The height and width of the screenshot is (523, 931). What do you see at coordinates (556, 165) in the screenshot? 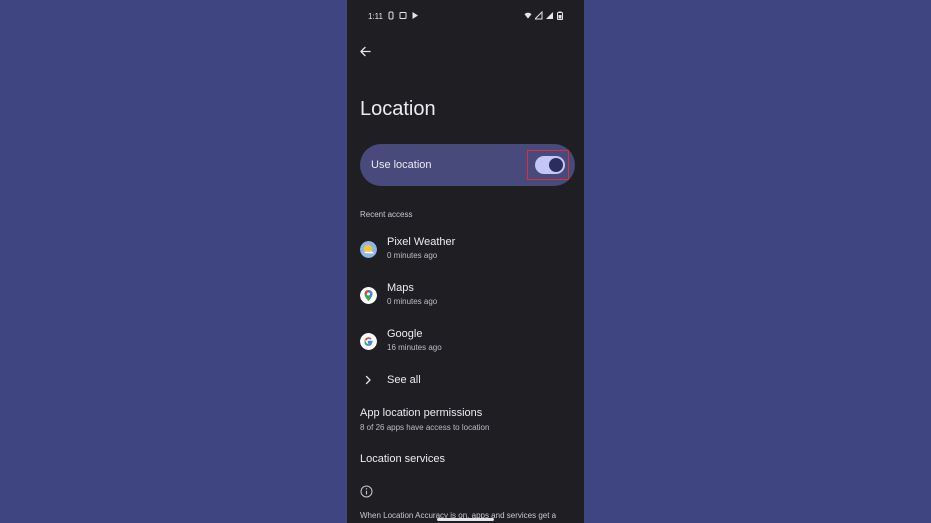
I see `toggle-knob` at bounding box center [556, 165].